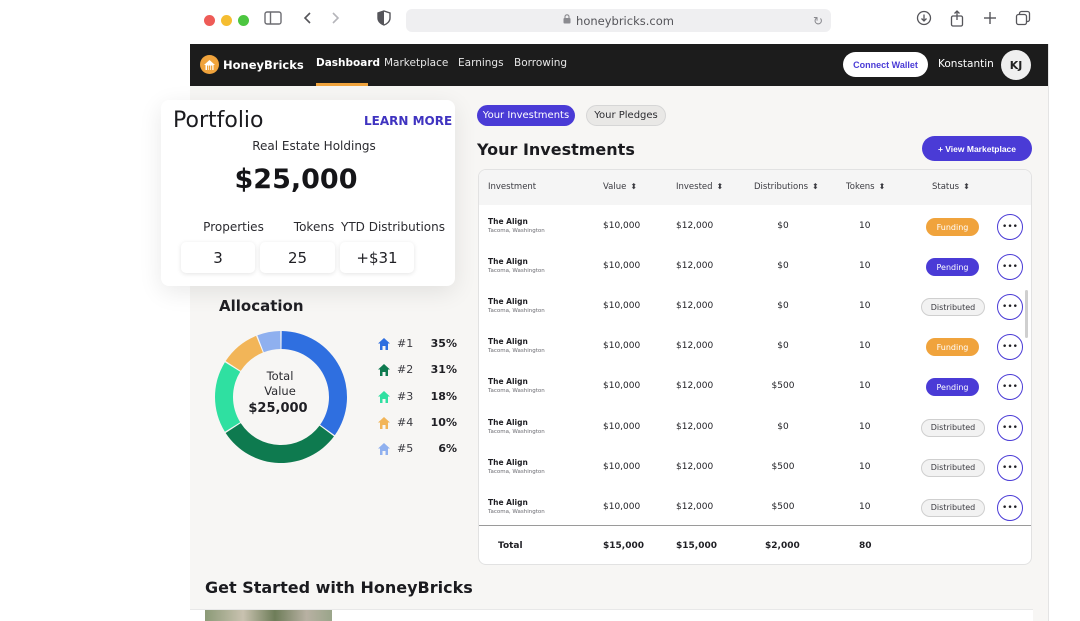 The height and width of the screenshot is (621, 1080). What do you see at coordinates (348, 63) in the screenshot?
I see `nav-link-dashboard: Dashboard` at bounding box center [348, 63].